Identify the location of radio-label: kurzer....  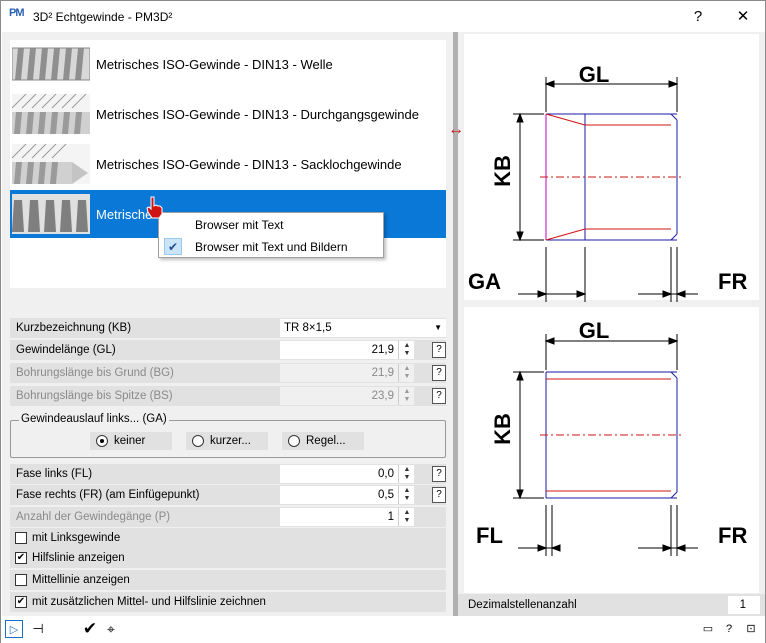
(230, 441).